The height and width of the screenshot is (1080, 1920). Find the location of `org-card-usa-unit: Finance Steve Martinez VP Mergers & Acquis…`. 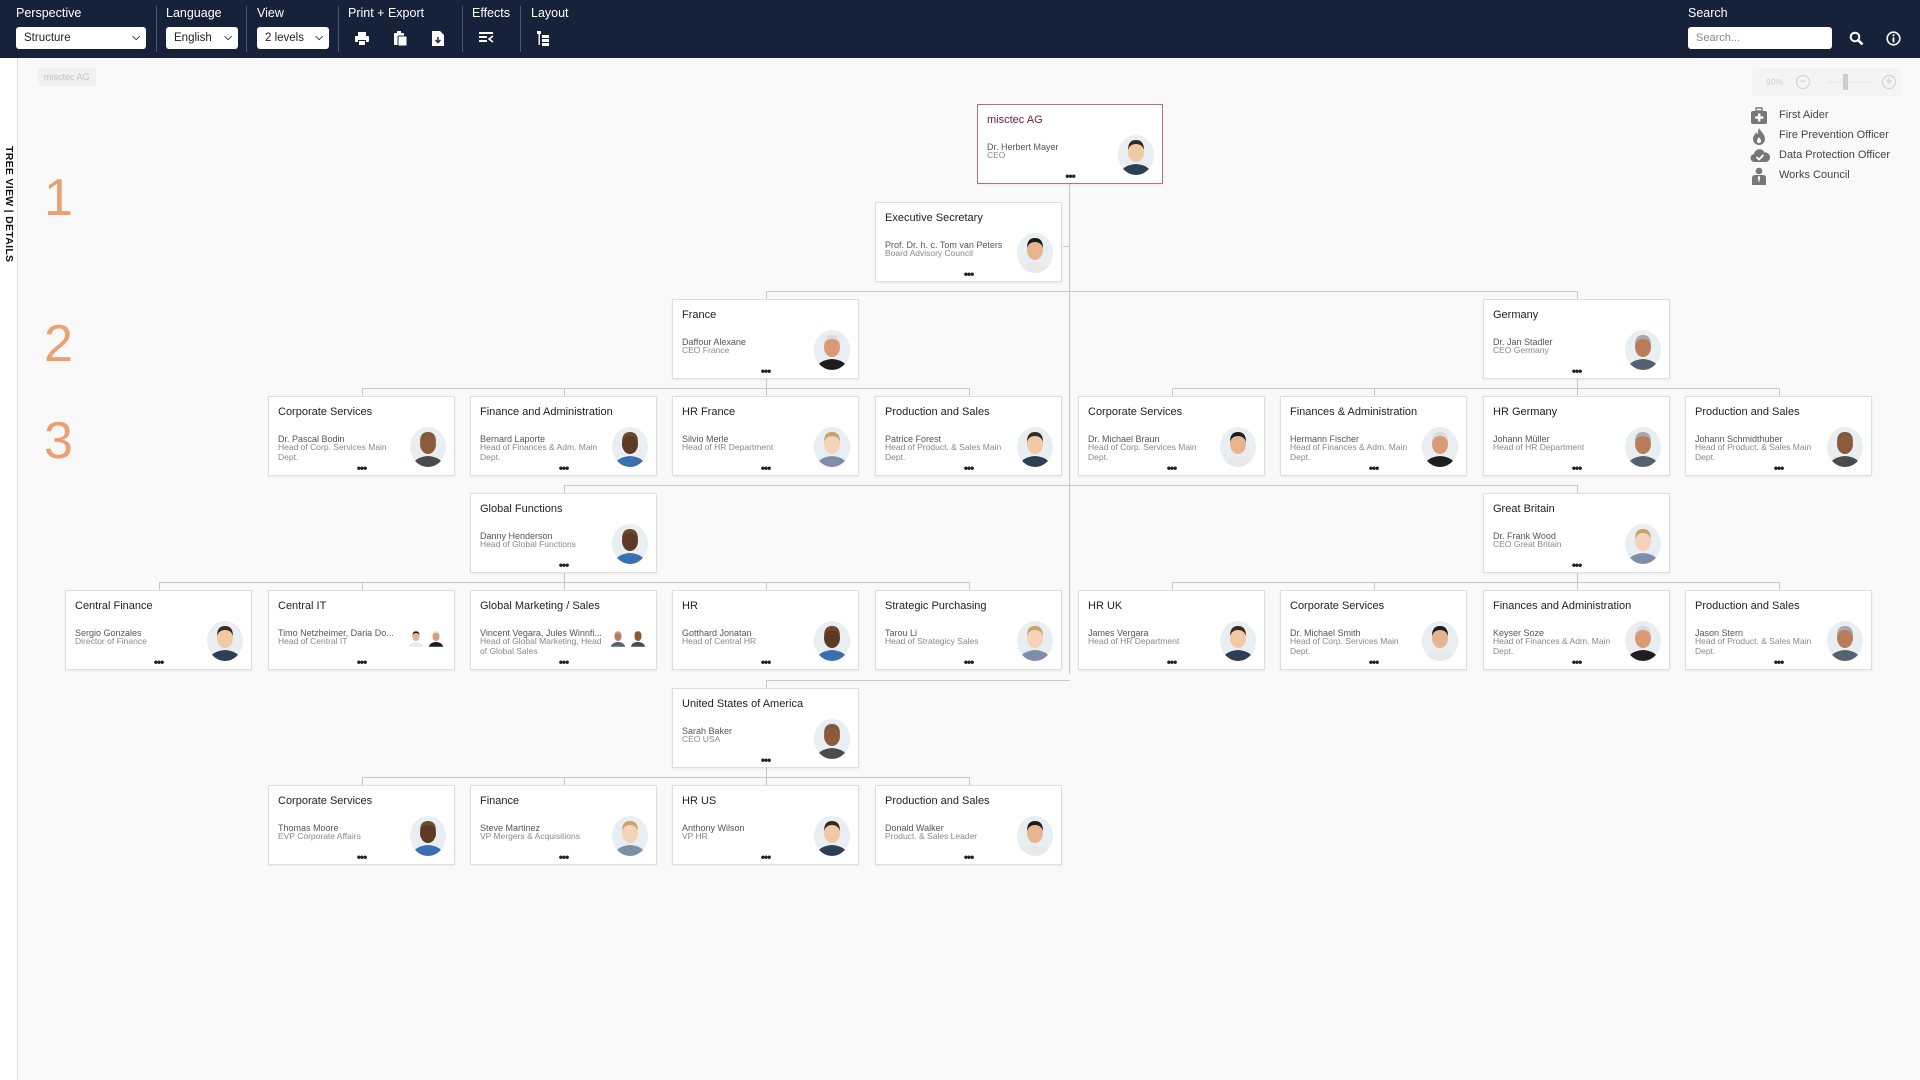

org-card-usa-unit: Finance Steve Martinez VP Mergers & Acquis… is located at coordinates (563, 825).